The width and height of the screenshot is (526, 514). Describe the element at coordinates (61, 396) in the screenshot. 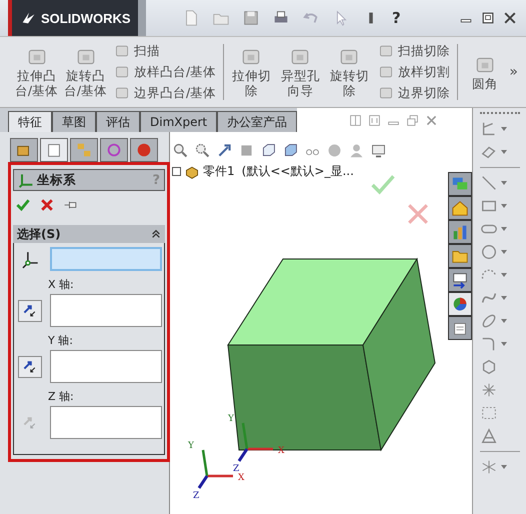

I see `field-label: Z 轴:` at that location.